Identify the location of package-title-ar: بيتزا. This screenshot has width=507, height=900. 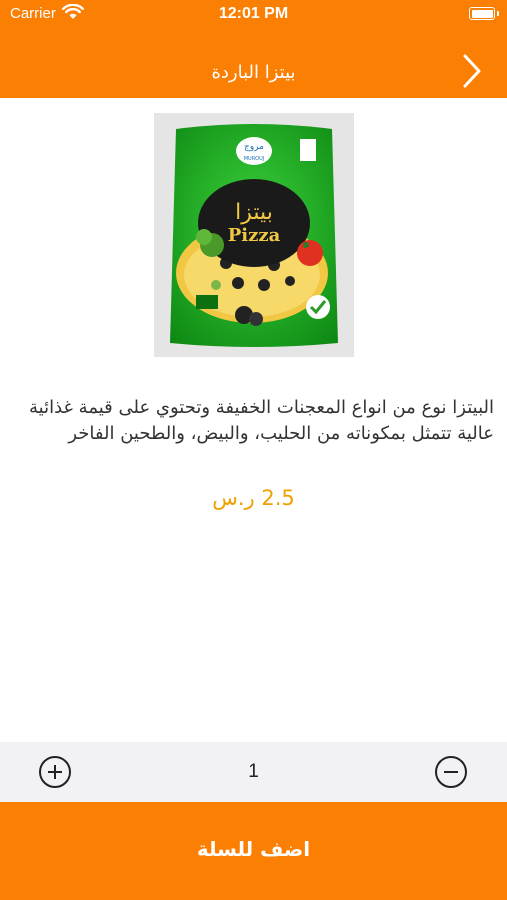
(254, 212).